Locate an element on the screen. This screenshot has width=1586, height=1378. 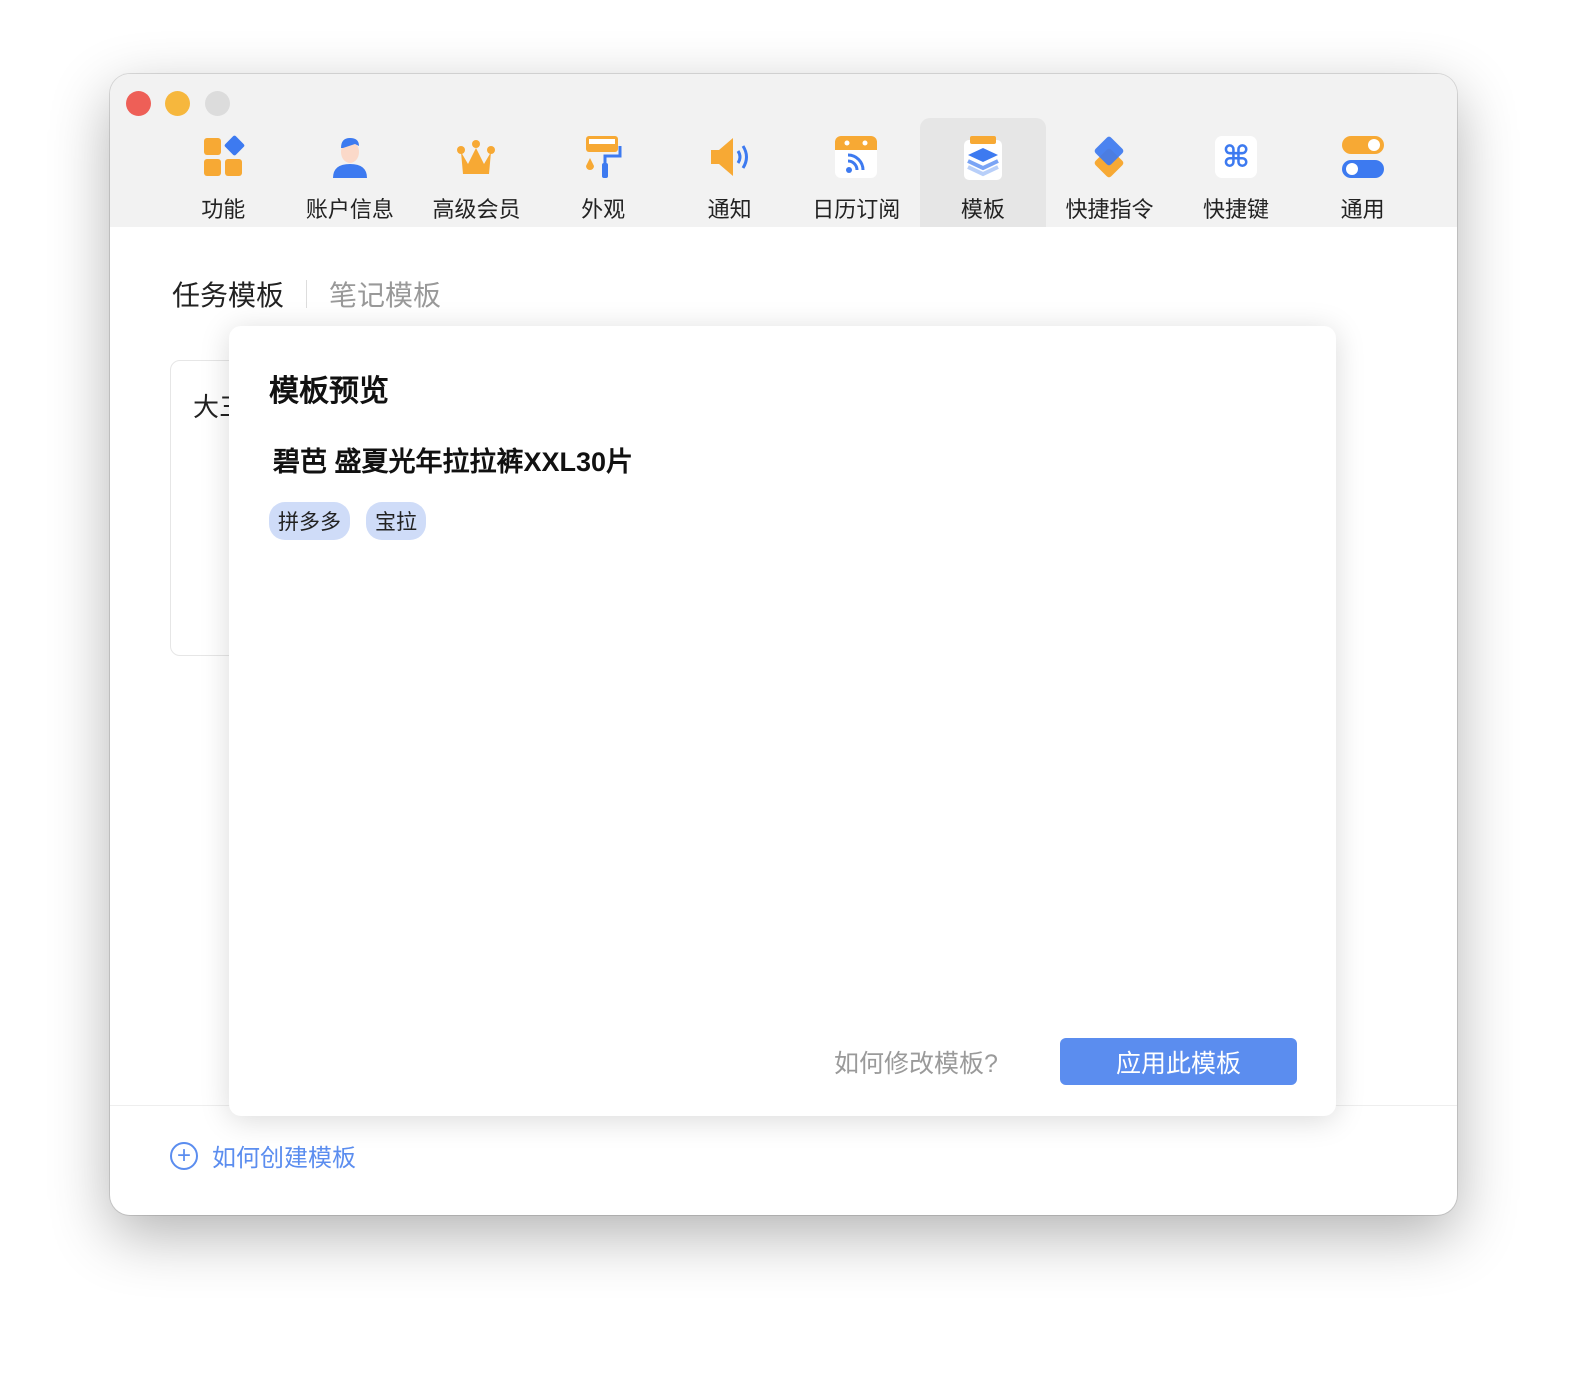
tab-premium: 高级会员 is located at coordinates (476, 172).